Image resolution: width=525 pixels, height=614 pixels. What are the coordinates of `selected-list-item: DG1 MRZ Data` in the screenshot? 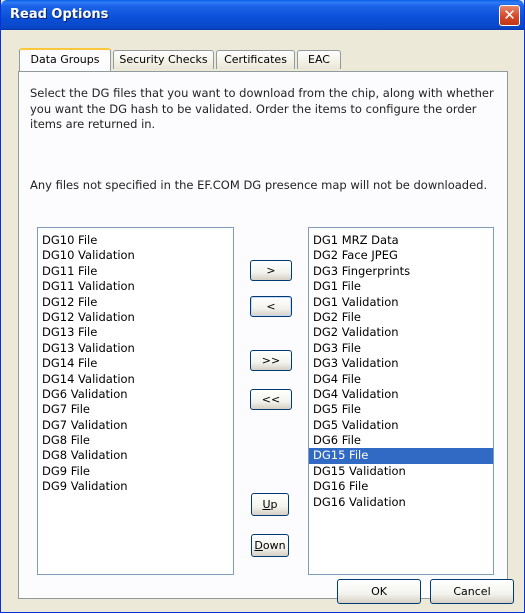 It's located at (401, 240).